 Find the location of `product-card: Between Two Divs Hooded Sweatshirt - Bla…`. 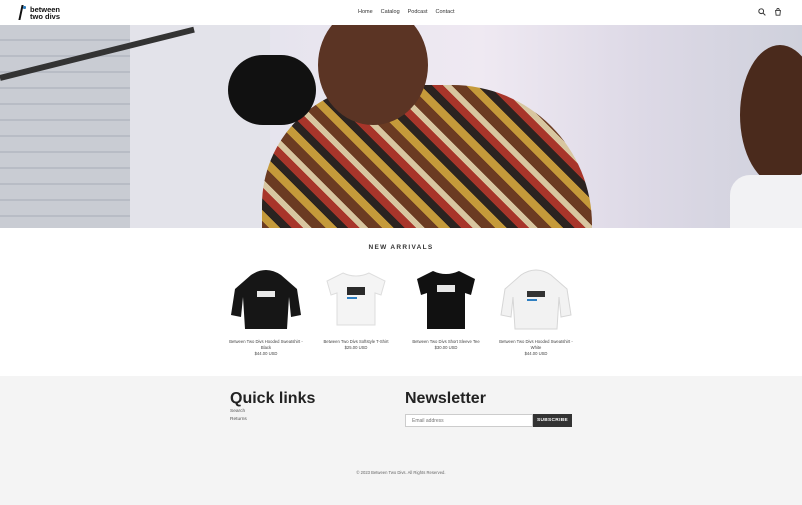

product-card: Between Two Divs Hooded Sweatshirt - Bla… is located at coordinates (266, 310).